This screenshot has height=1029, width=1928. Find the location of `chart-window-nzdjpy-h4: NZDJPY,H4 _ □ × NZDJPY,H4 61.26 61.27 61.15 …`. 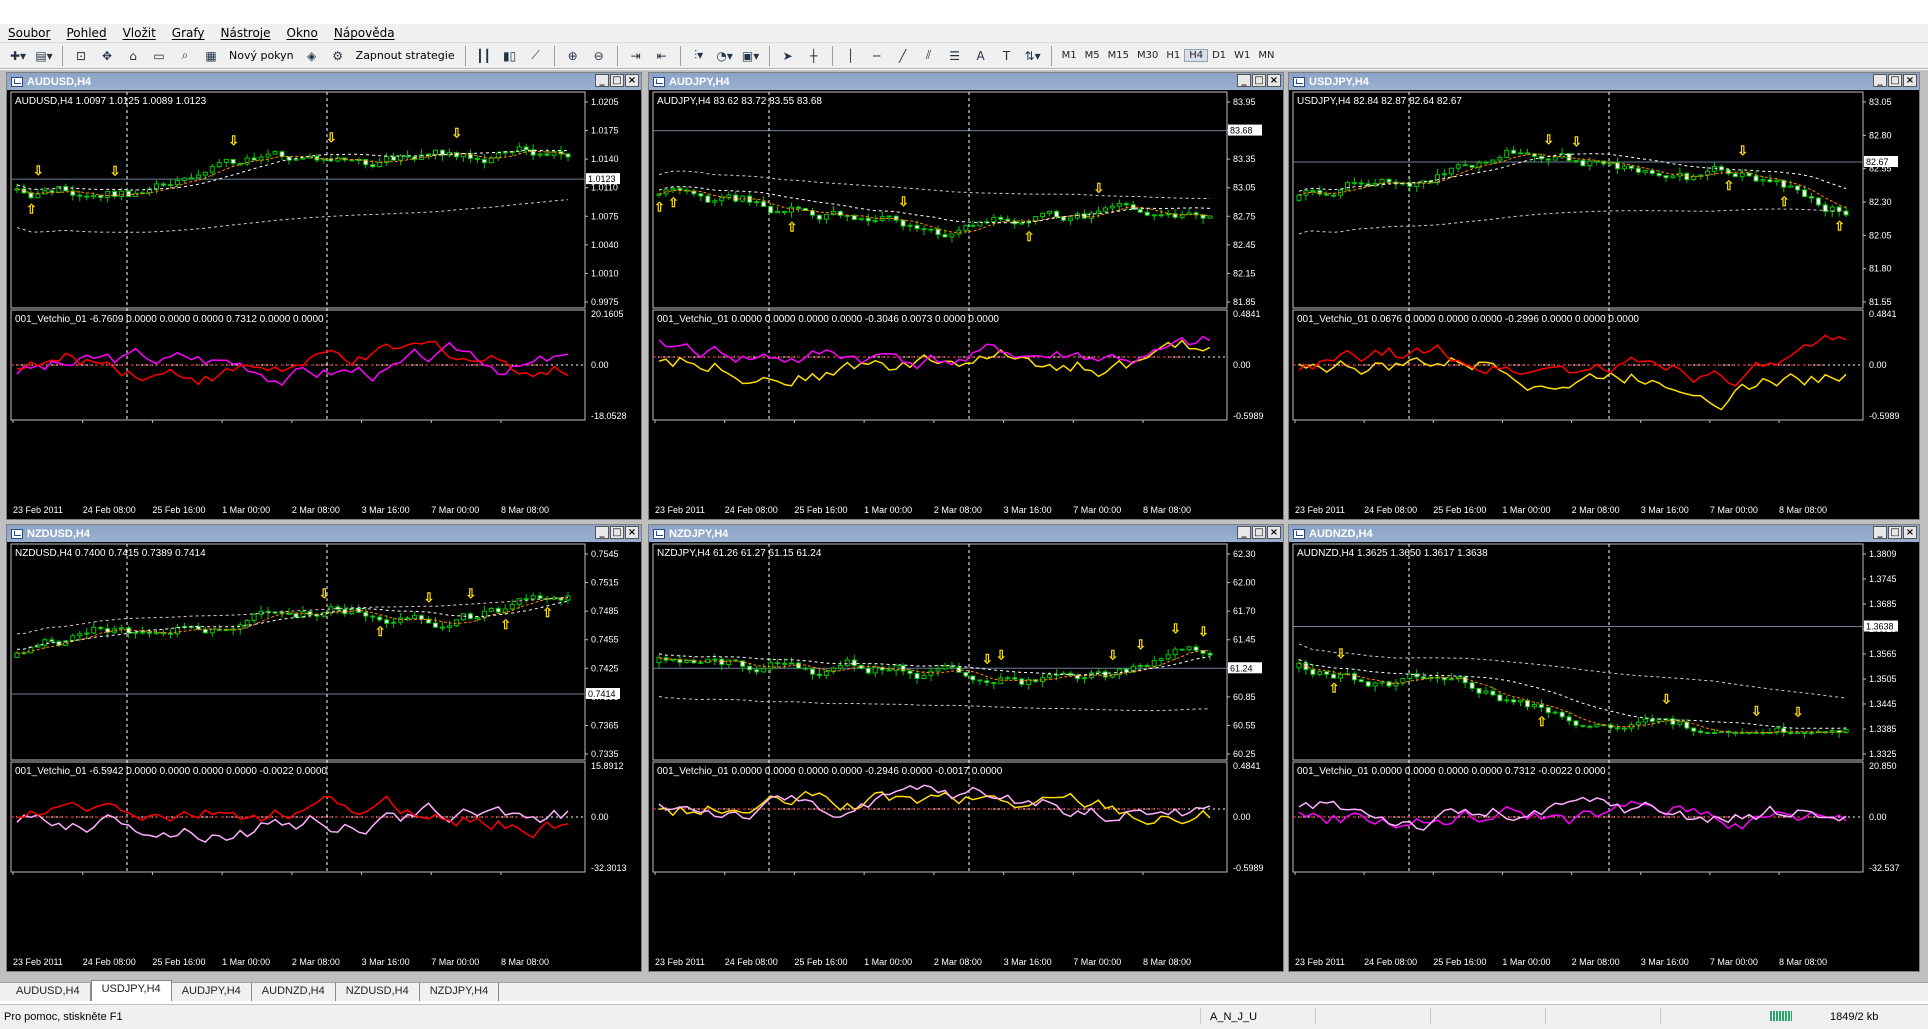

chart-window-nzdjpy-h4: NZDJPY,H4 _ □ × NZDJPY,H4 61.26 61.27 61.15 … is located at coordinates (966, 748).